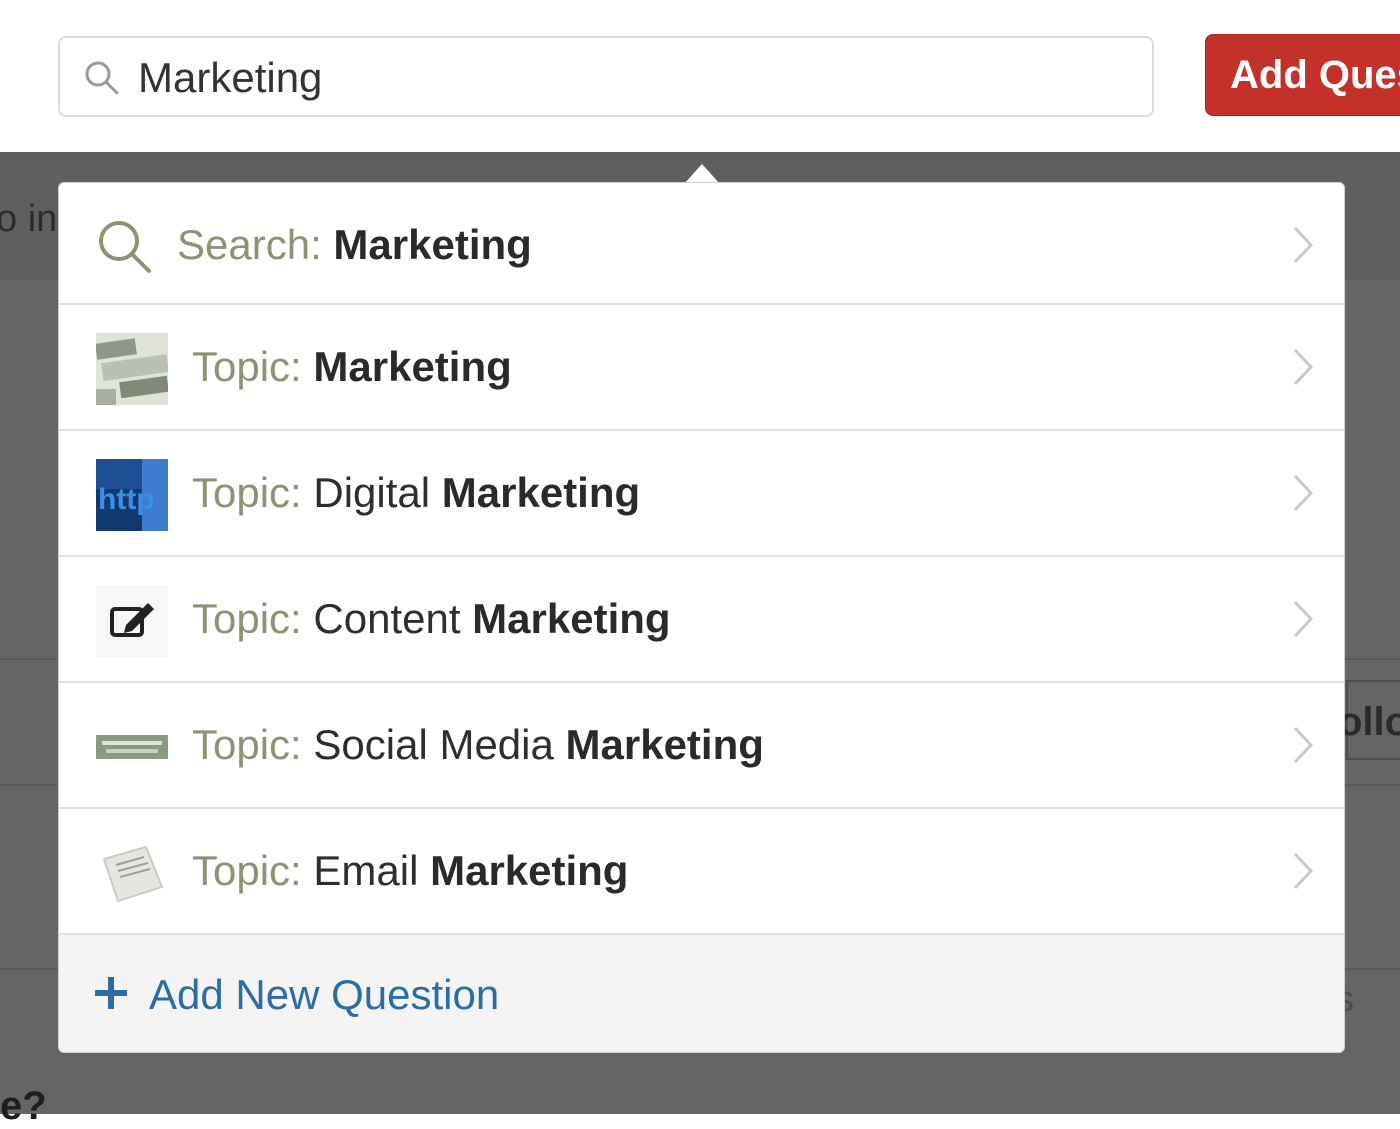  I want to click on svg-text: http, so click(126, 499).